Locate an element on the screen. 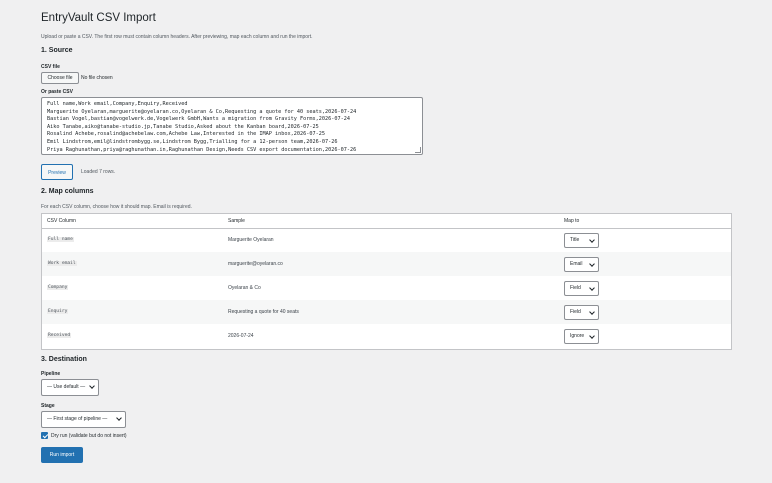 This screenshot has width=772, height=483. csv-file-label: CSV file is located at coordinates (50, 67).